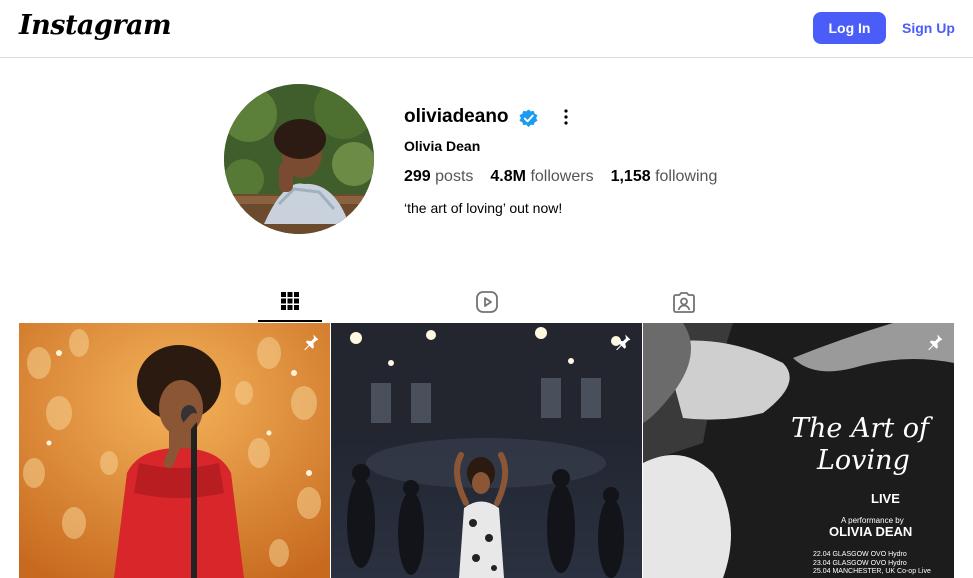  What do you see at coordinates (566, 117) in the screenshot?
I see `more-options-icon` at bounding box center [566, 117].